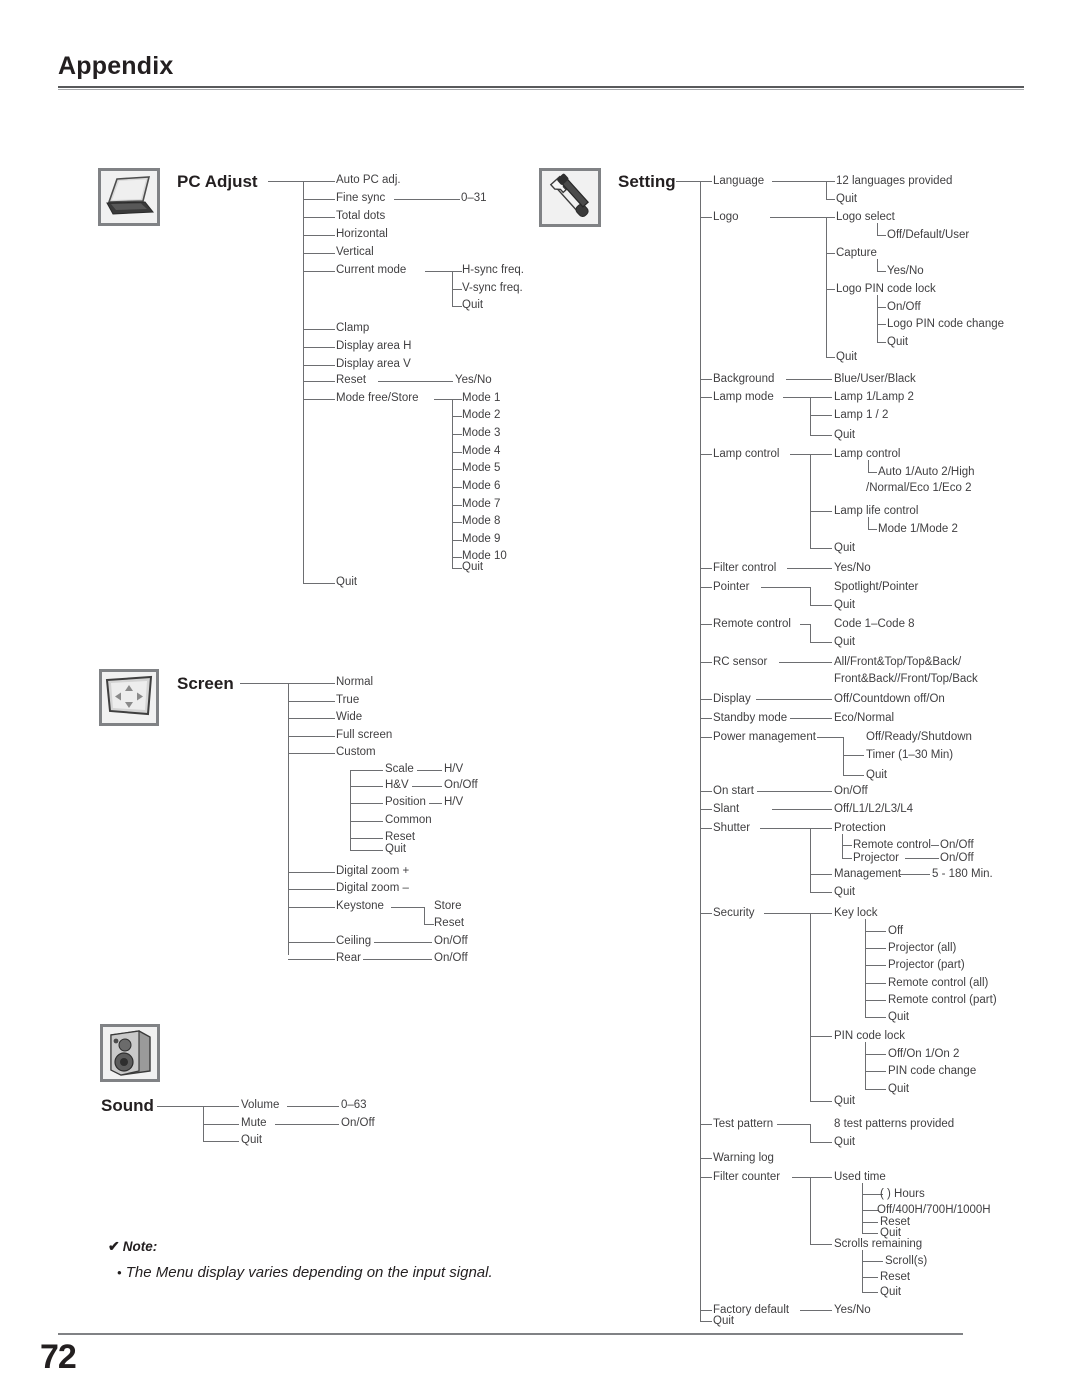 This screenshot has height=1397, width=1080. What do you see at coordinates (570, 197) in the screenshot?
I see `setting-icon` at bounding box center [570, 197].